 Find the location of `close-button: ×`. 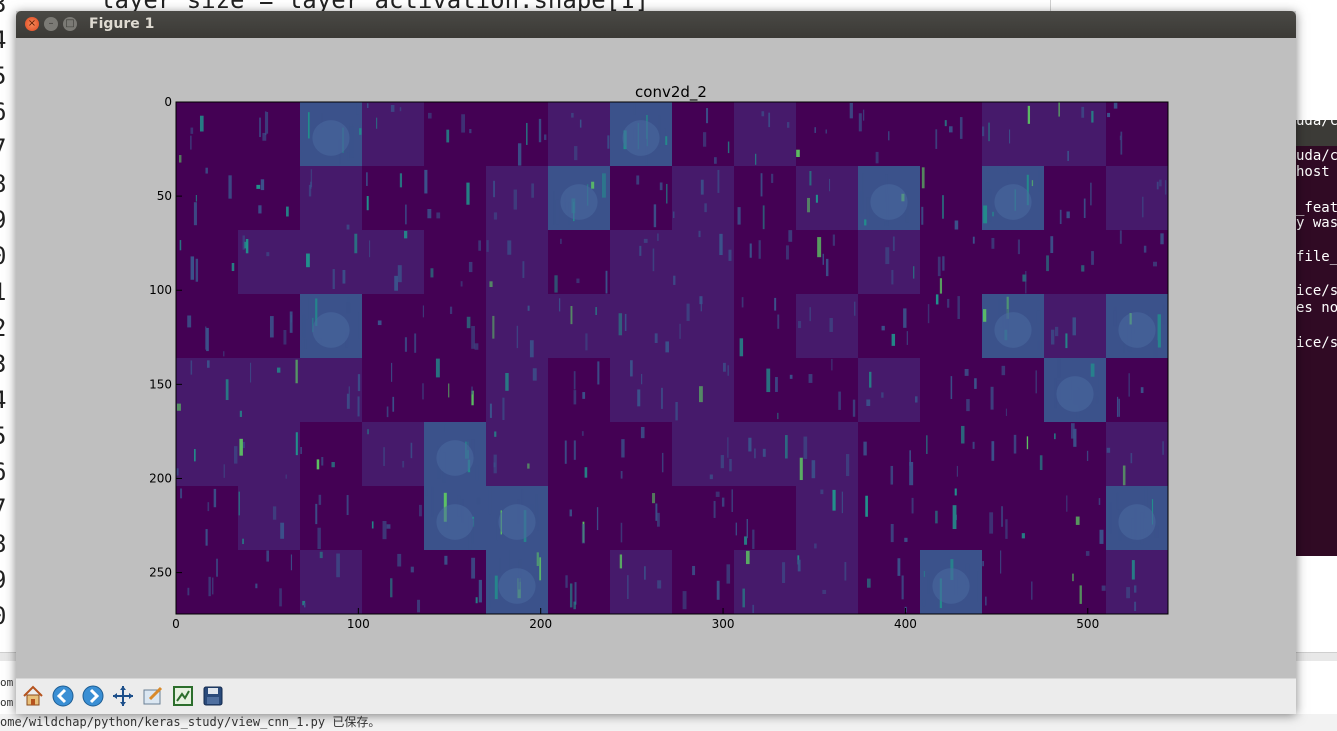

close-button: × is located at coordinates (32, 24).